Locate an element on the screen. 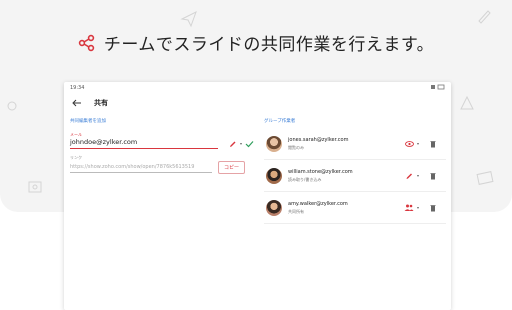  status-icons is located at coordinates (438, 88).